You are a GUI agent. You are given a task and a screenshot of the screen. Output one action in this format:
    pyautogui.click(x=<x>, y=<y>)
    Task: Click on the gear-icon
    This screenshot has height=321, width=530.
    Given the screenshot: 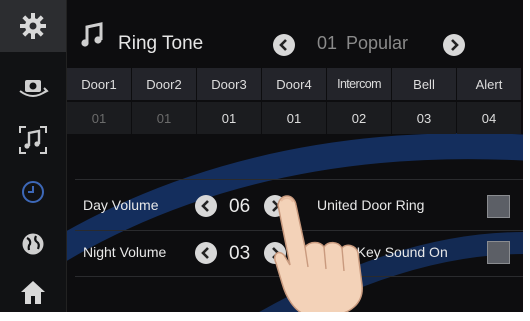 What is the action you would take?
    pyautogui.click(x=33, y=26)
    